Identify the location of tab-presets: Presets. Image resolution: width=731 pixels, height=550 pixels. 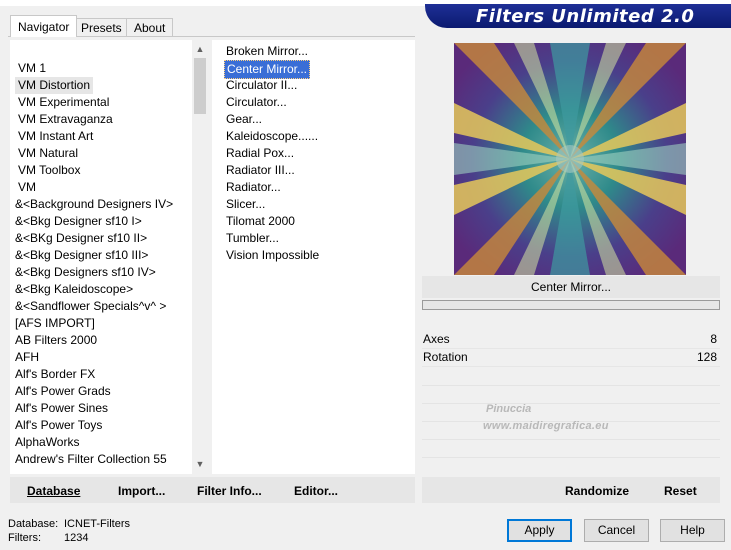
(101, 27).